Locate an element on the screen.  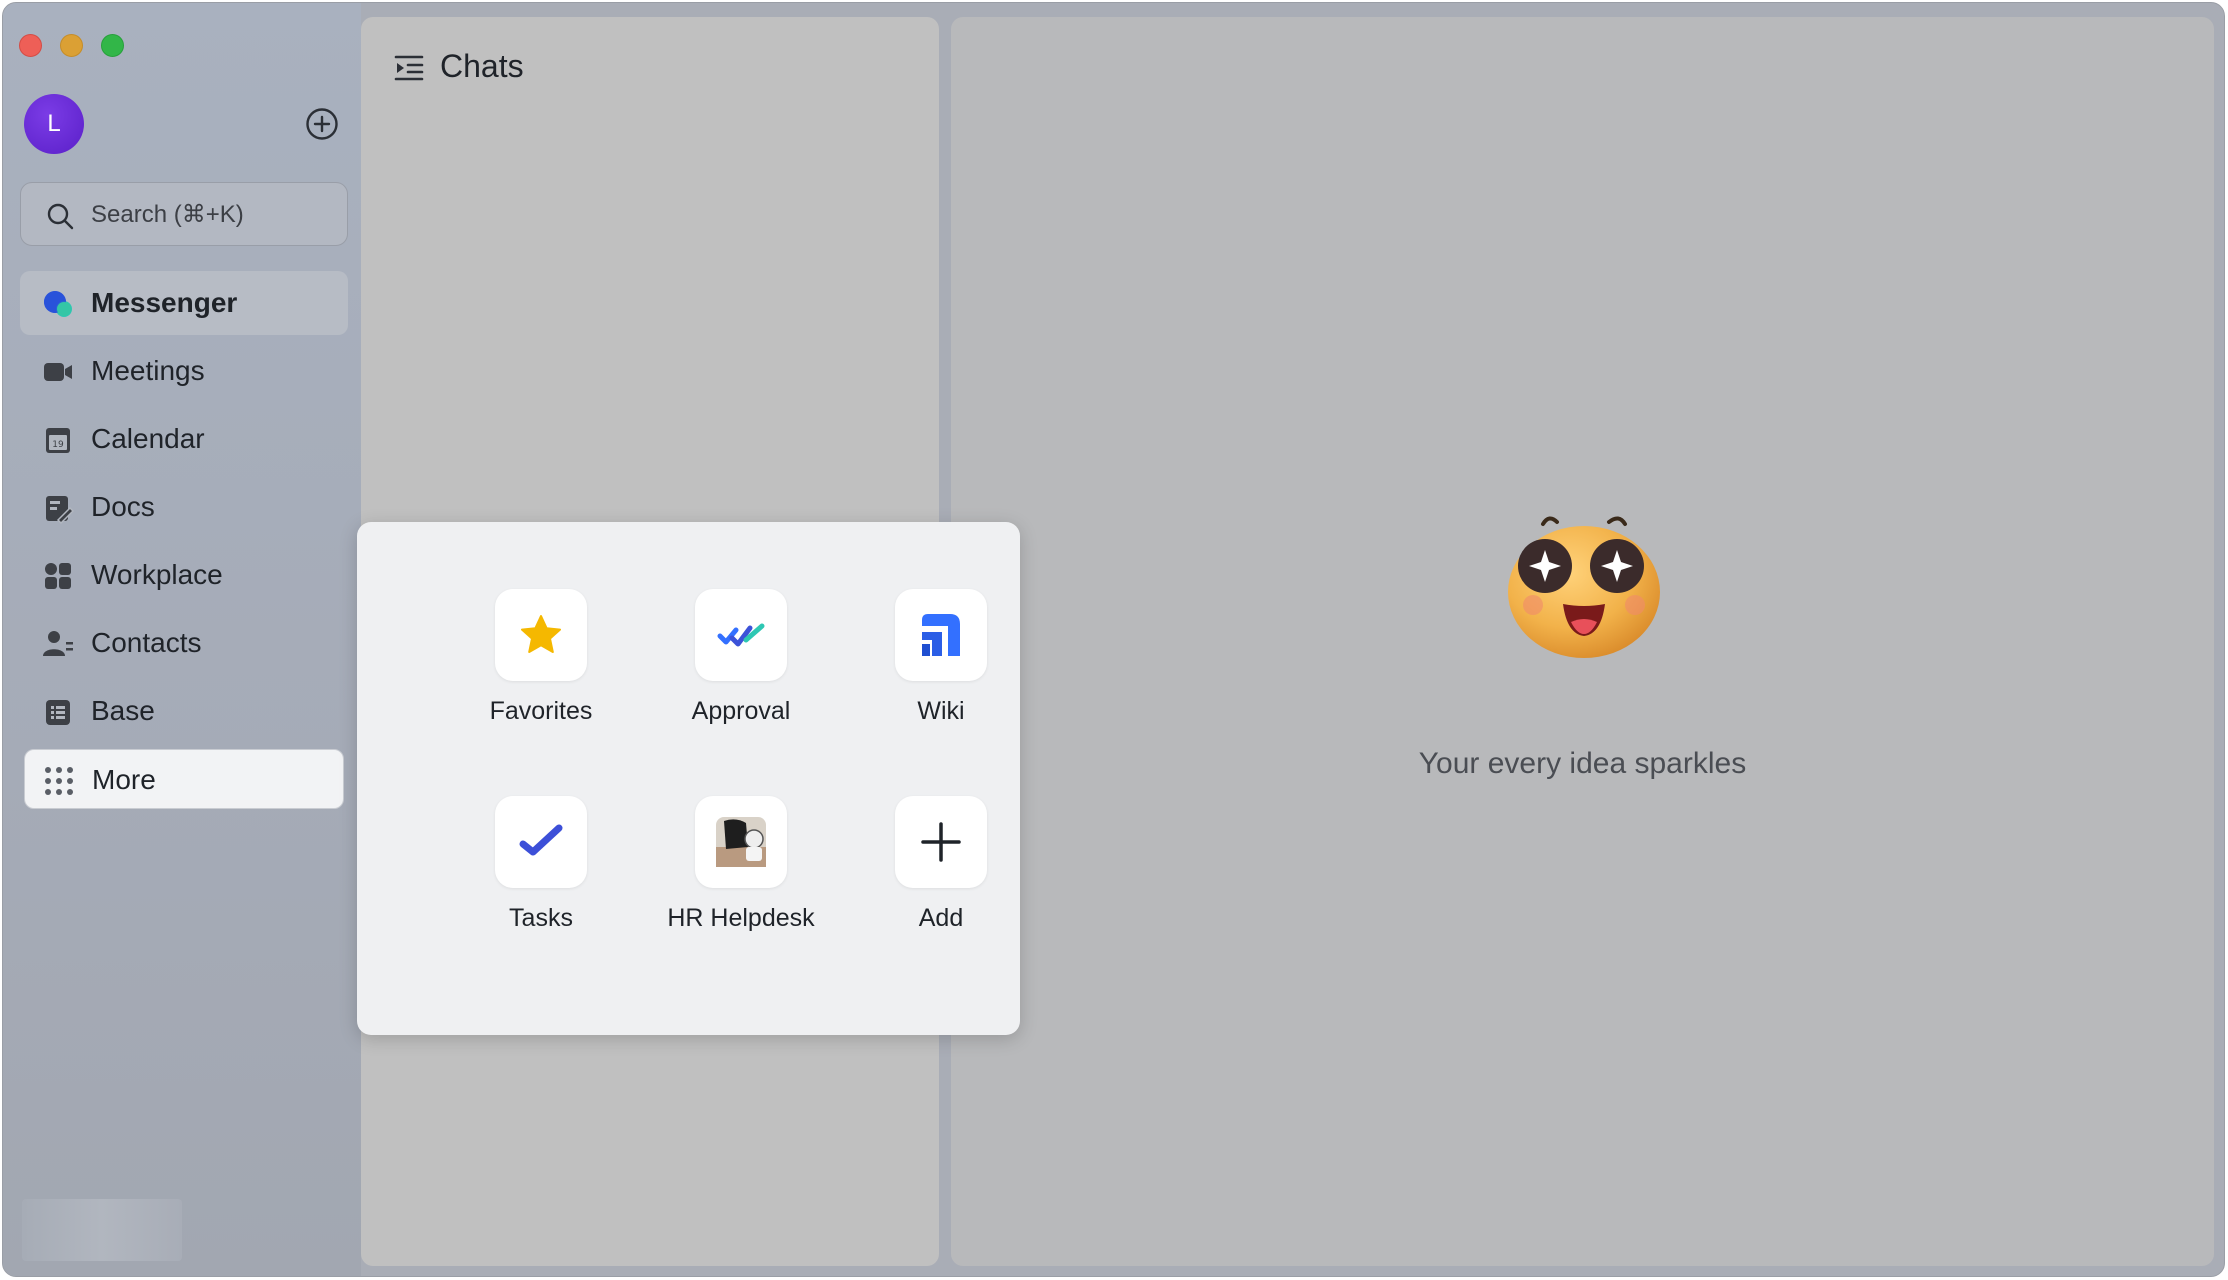
app-wiki: Wiki is located at coordinates (941, 669).